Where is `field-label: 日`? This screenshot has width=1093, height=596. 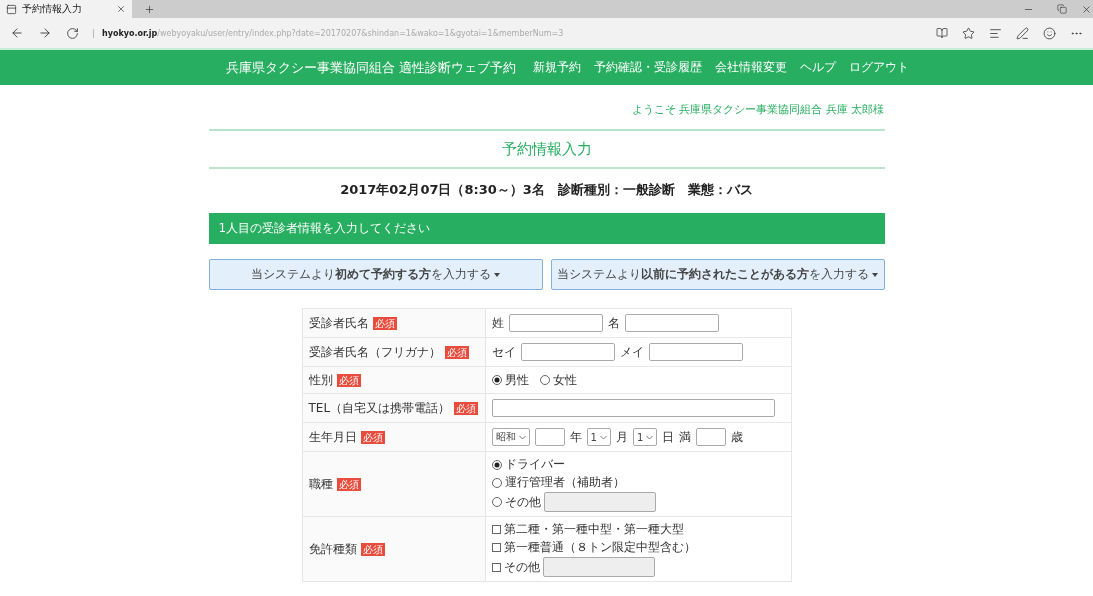 field-label: 日 is located at coordinates (668, 437).